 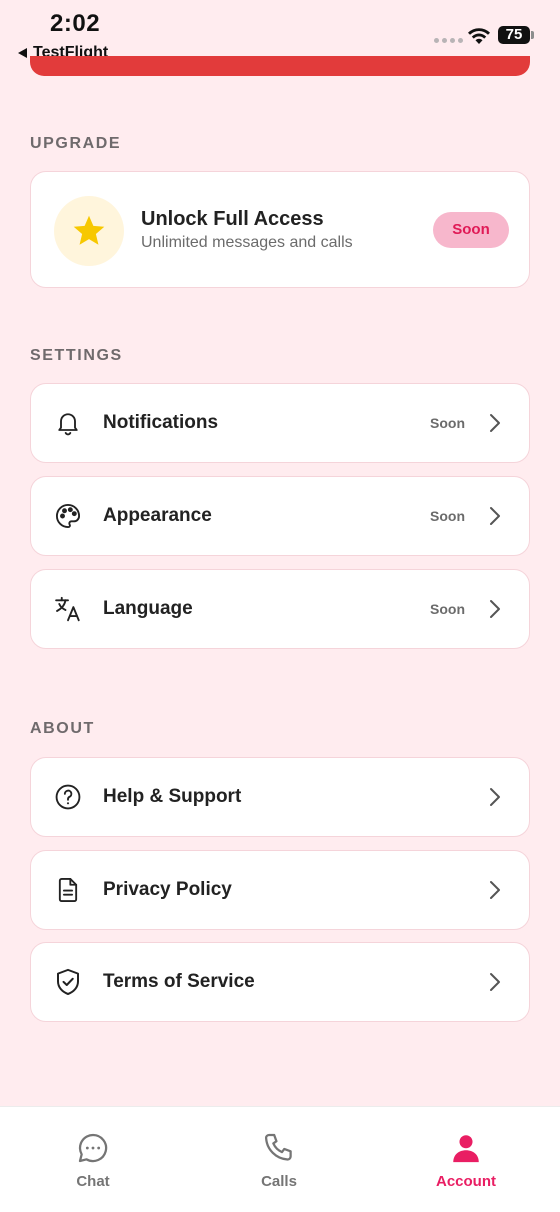 I want to click on about-item-terms-of-service: Terms of Service, so click(x=280, y=982).